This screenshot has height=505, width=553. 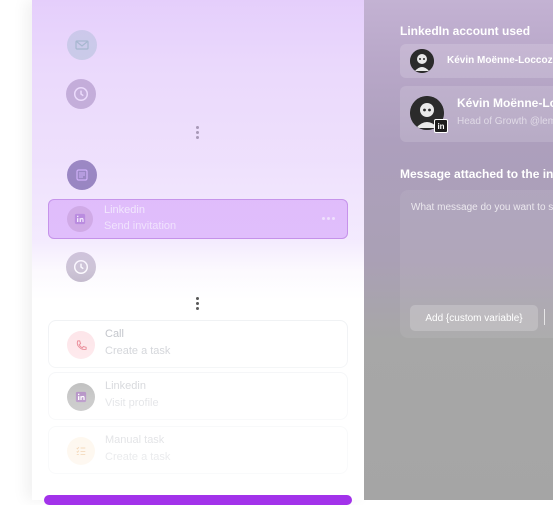 I want to click on add-variable-button: Add {custom variable}, so click(x=474, y=318).